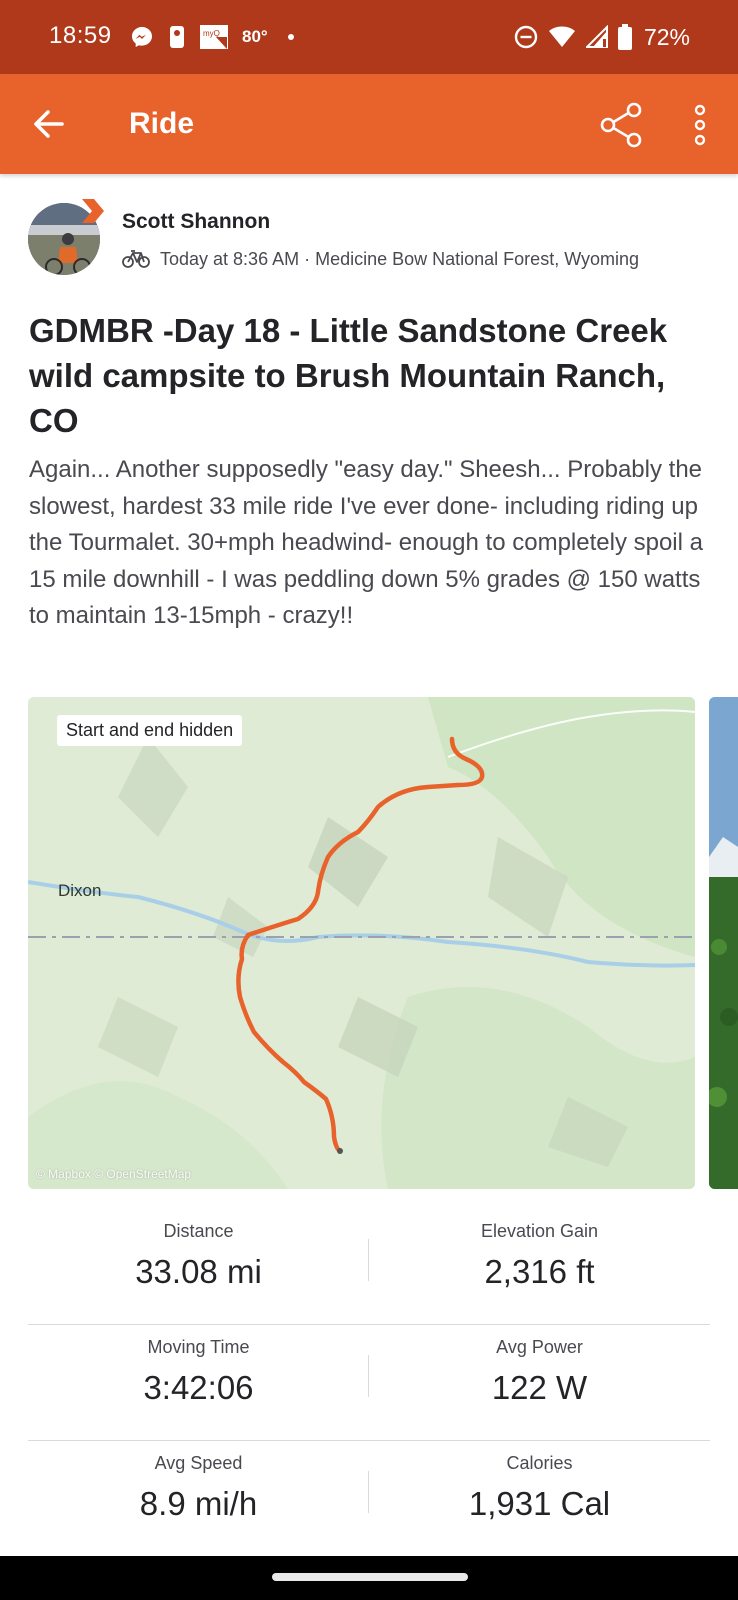 The image size is (738, 1600). What do you see at coordinates (198, 1271) in the screenshot?
I see `stat-value: 33.08 mi` at bounding box center [198, 1271].